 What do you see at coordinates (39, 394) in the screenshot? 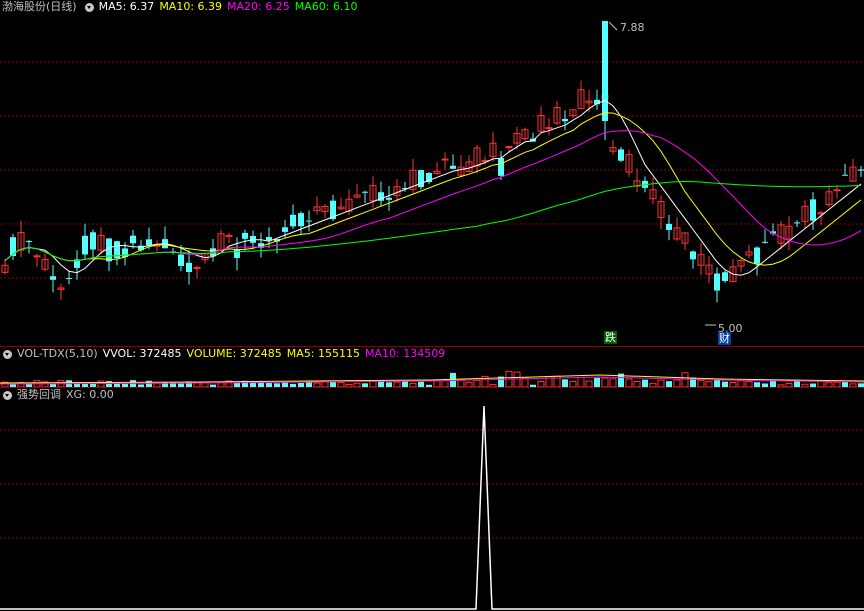
I see `indicator-name: 强势回调` at bounding box center [39, 394].